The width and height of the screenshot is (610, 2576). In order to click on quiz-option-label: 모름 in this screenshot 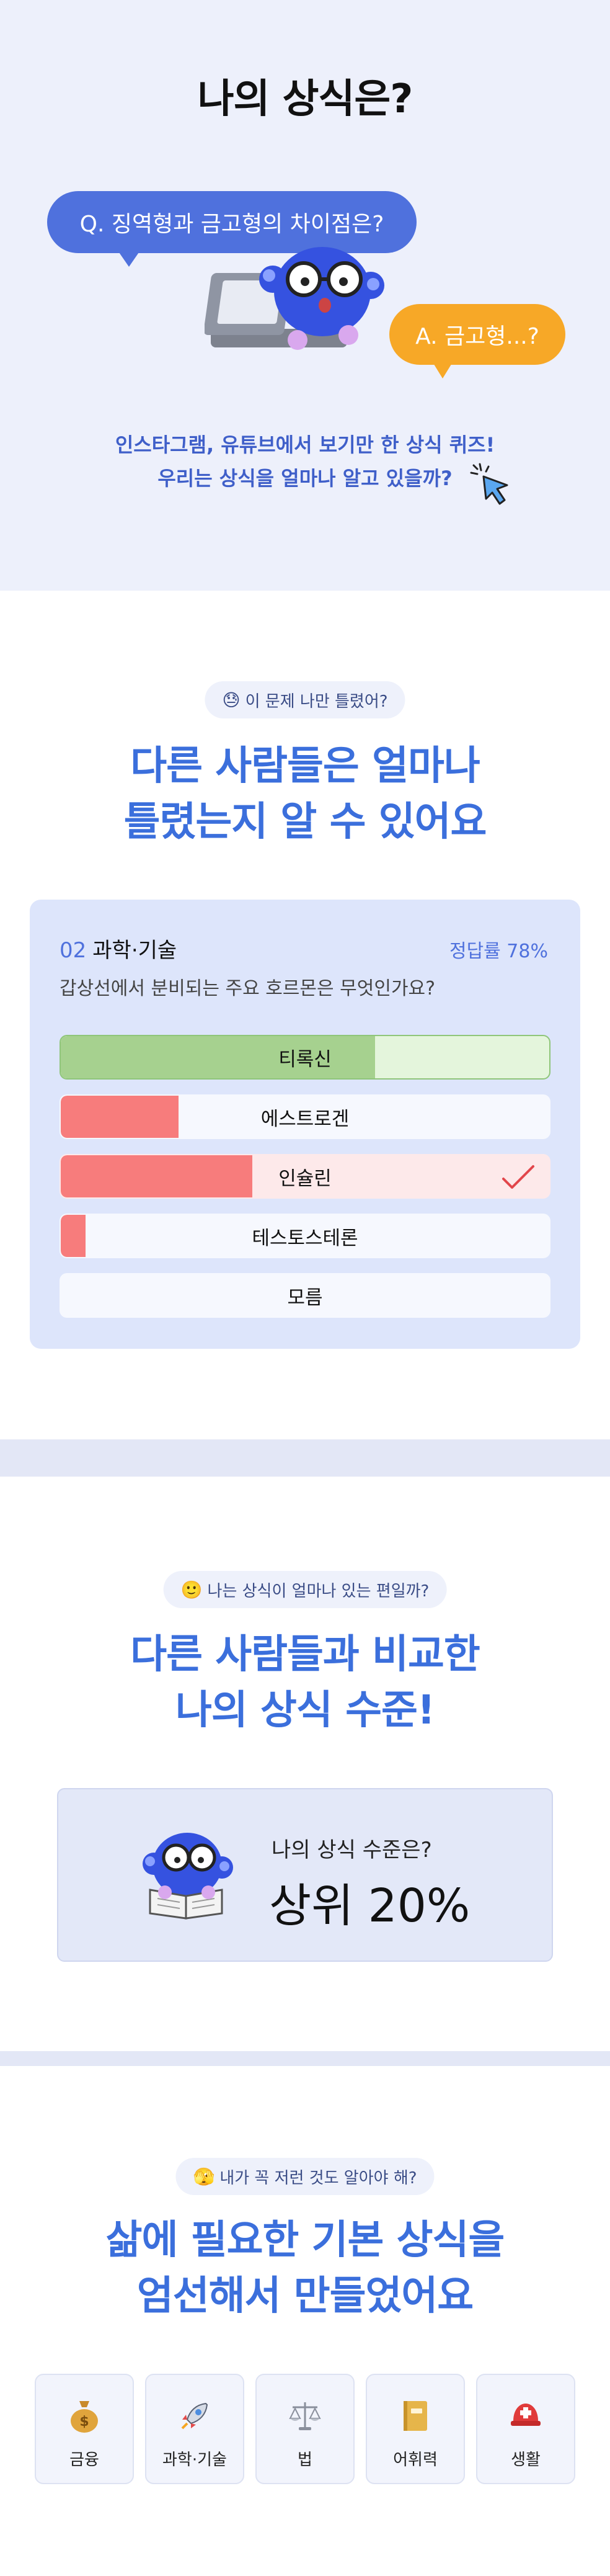, I will do `click(305, 1297)`.